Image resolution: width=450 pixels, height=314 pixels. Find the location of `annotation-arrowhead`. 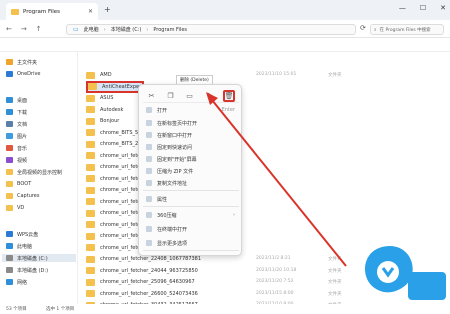

annotation-arrowhead is located at coordinates (212, 98).